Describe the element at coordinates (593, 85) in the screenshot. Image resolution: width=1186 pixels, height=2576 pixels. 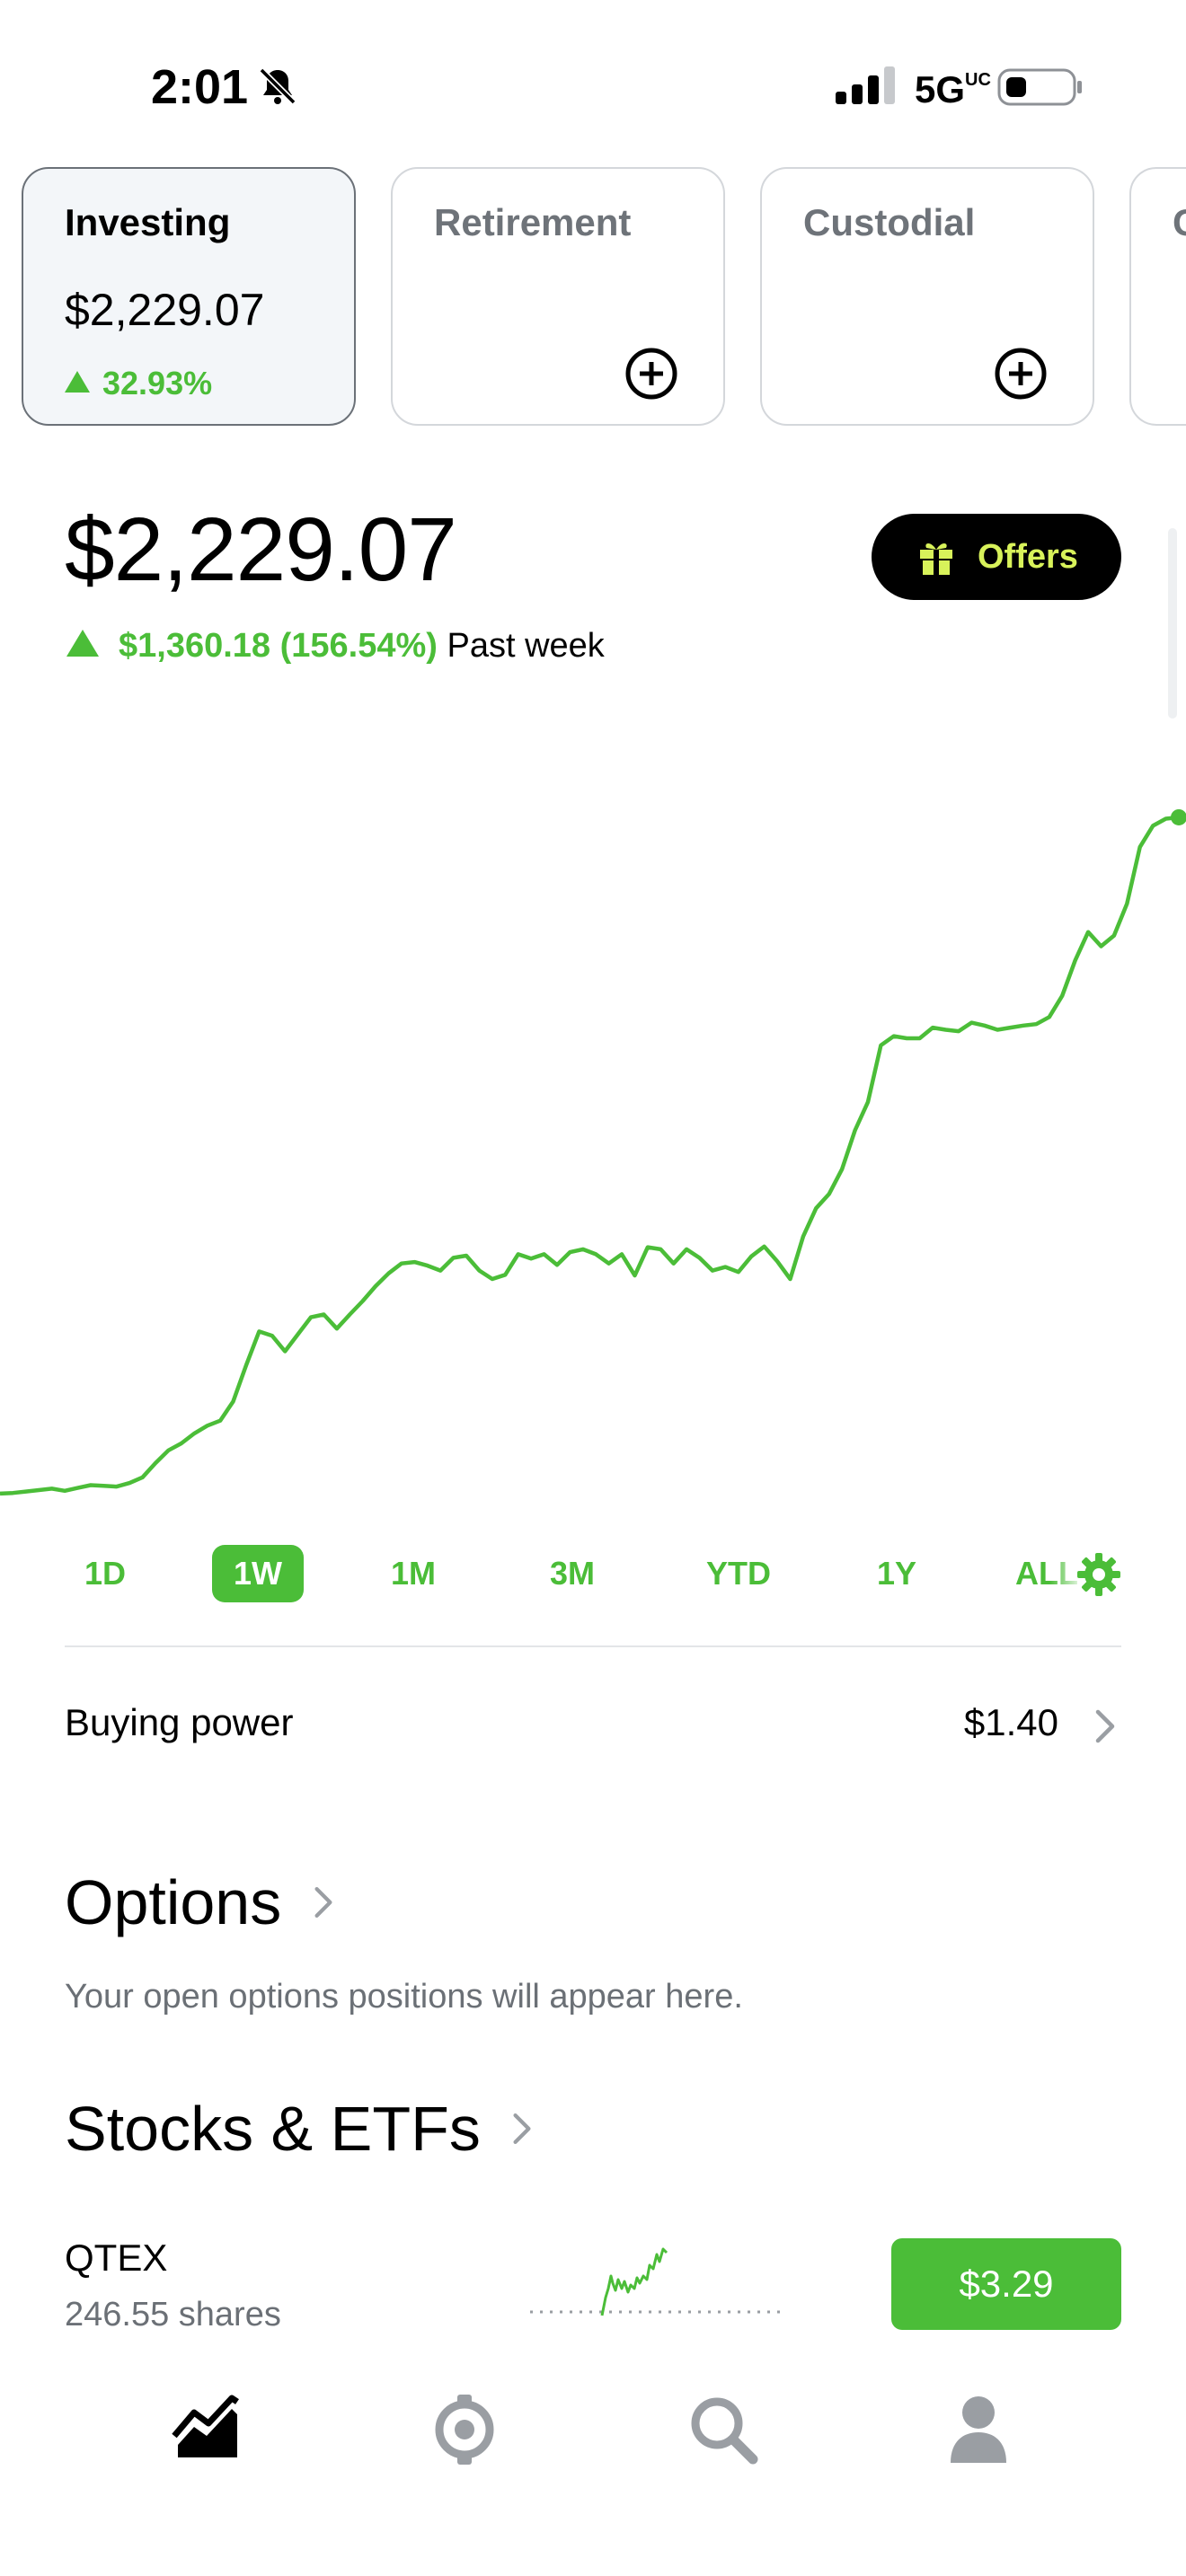
I see `status-bar: 2:01 5GUC` at that location.